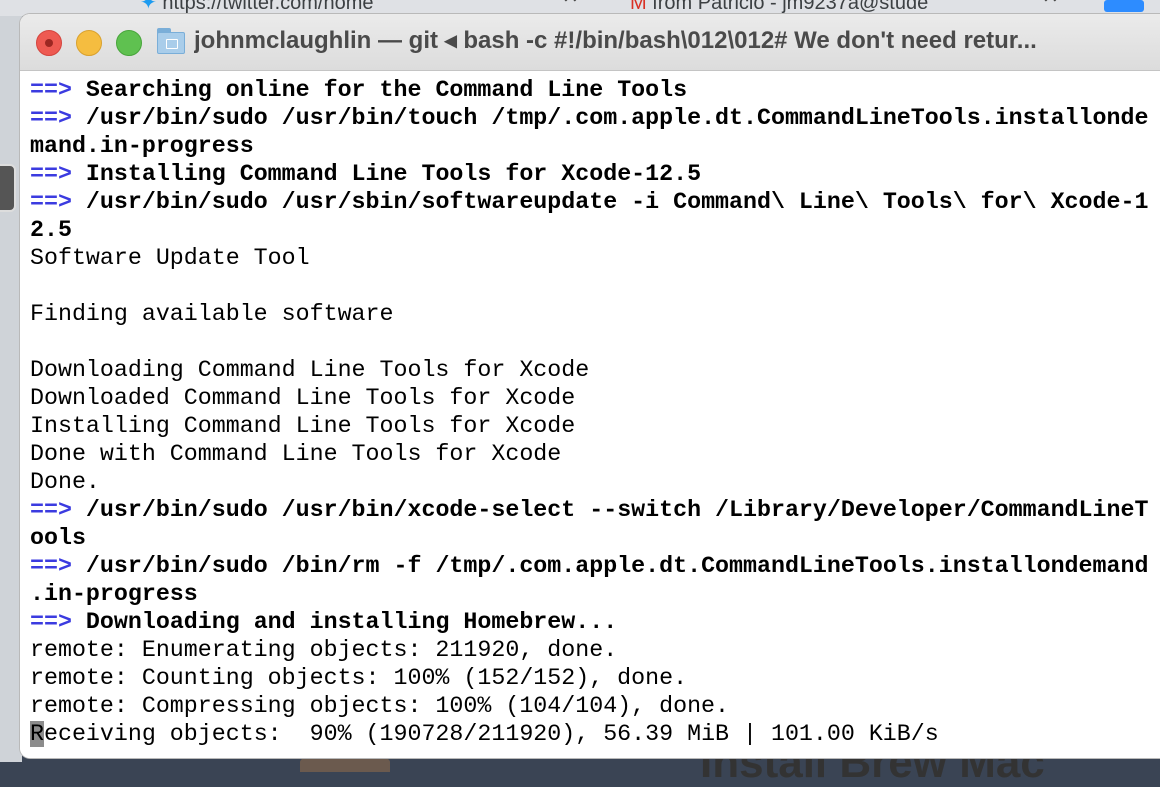 This screenshot has height=787, width=1160. What do you see at coordinates (595, 538) in the screenshot?
I see `output-line: ools` at bounding box center [595, 538].